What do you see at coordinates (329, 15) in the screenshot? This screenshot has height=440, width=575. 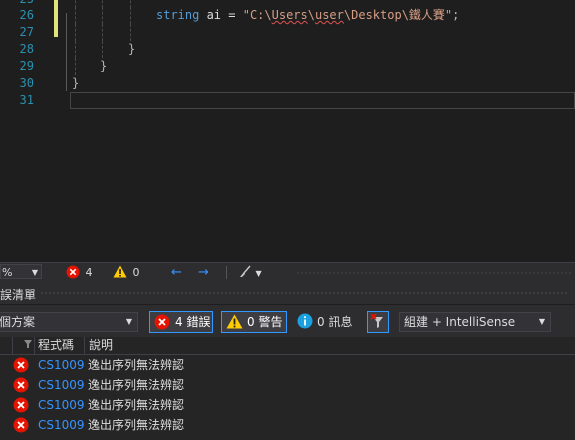 I see `invalid-escape-user: user` at bounding box center [329, 15].